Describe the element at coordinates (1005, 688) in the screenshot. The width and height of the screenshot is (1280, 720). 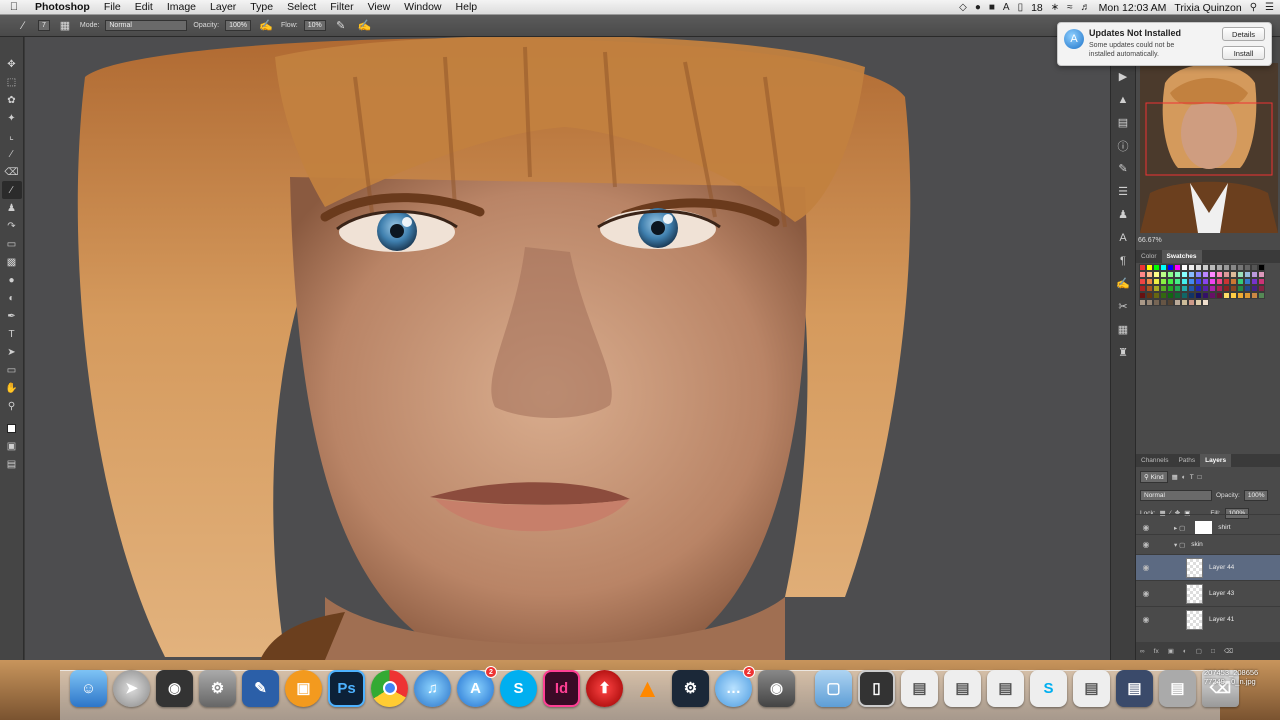
I see `window-thumb-3-icon: ▤` at that location.